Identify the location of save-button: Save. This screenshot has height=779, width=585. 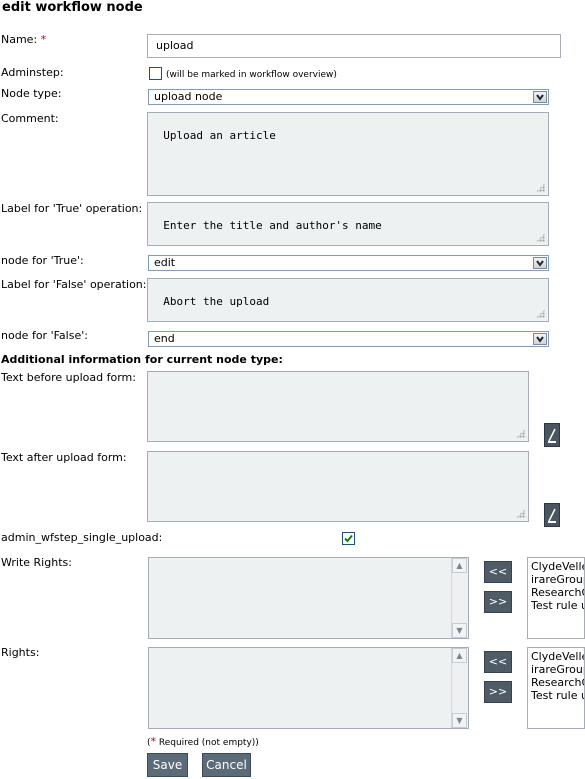
(167, 765).